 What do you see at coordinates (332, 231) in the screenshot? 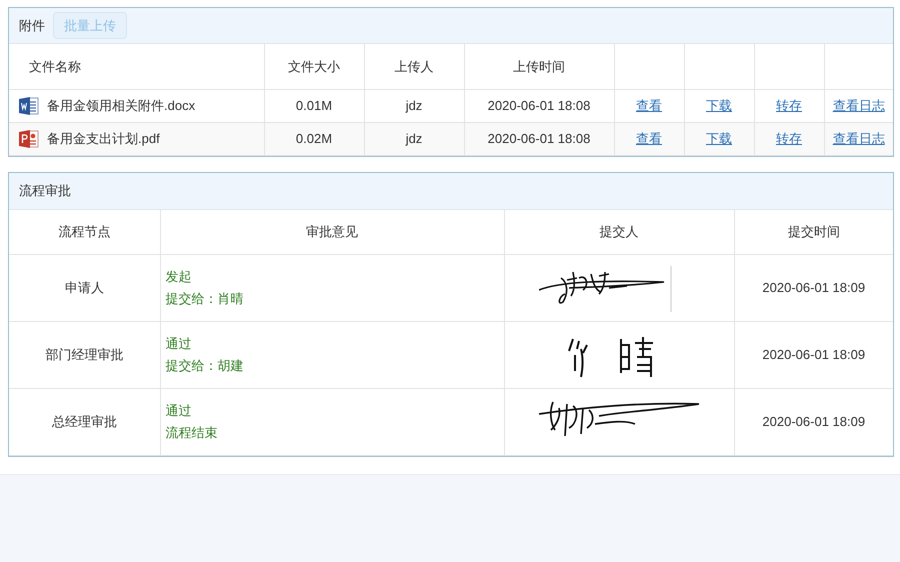
I see `column-header: 审批意见` at bounding box center [332, 231].